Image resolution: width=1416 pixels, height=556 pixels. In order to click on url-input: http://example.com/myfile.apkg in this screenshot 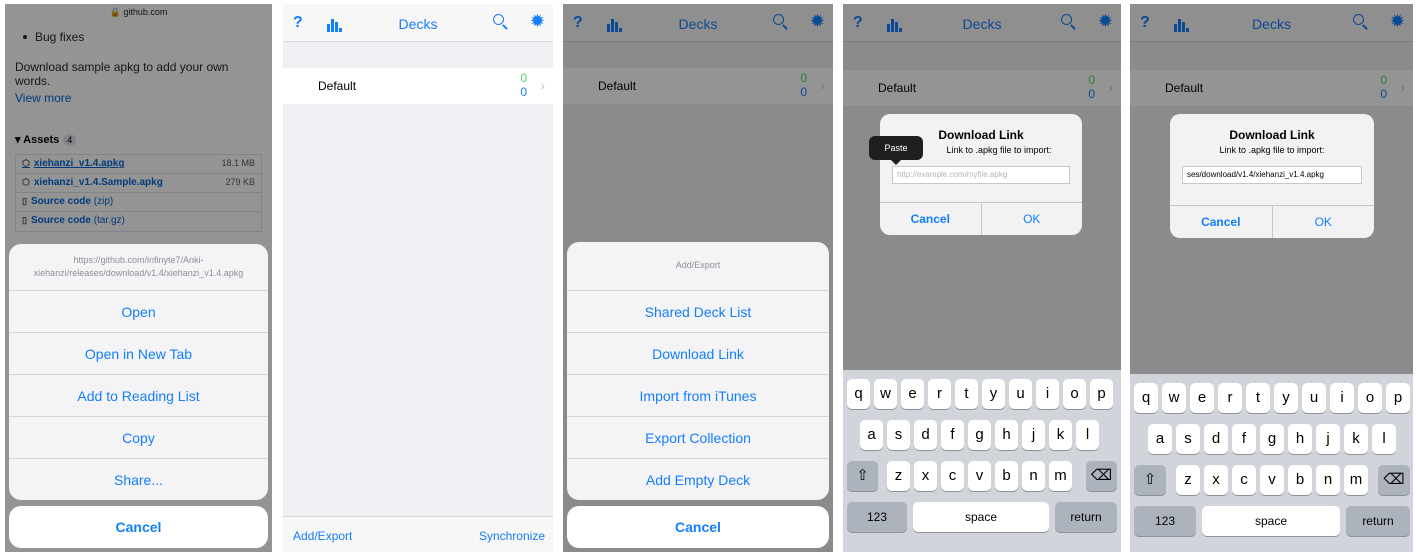, I will do `click(981, 175)`.